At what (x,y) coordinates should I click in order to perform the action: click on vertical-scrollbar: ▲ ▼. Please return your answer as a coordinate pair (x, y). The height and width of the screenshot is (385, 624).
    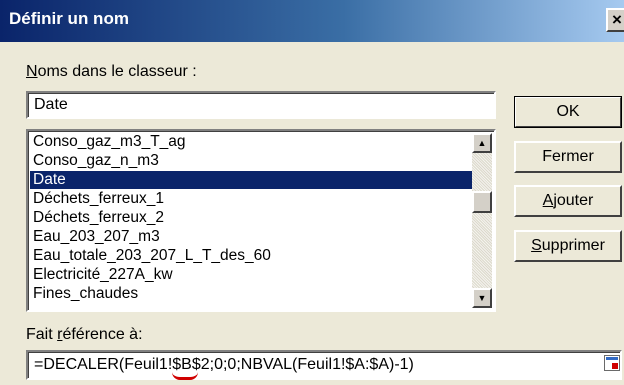
    Looking at the image, I should click on (482, 220).